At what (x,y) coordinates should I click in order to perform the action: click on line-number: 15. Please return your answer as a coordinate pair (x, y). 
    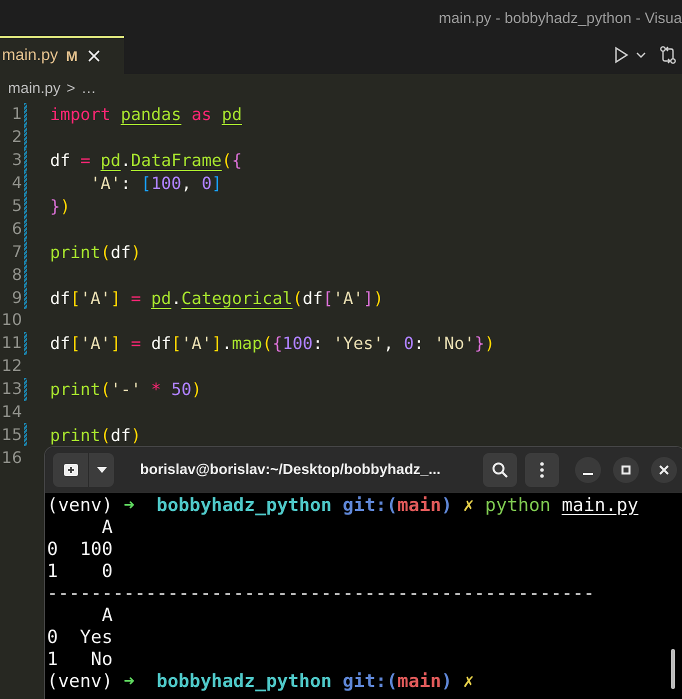
    Looking at the image, I should click on (11, 434).